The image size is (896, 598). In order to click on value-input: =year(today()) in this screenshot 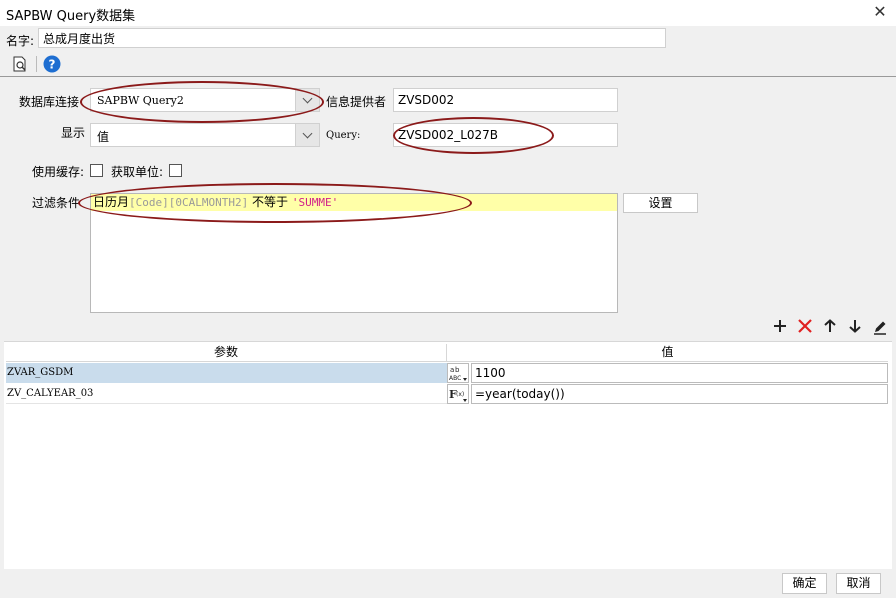, I will do `click(679, 394)`.